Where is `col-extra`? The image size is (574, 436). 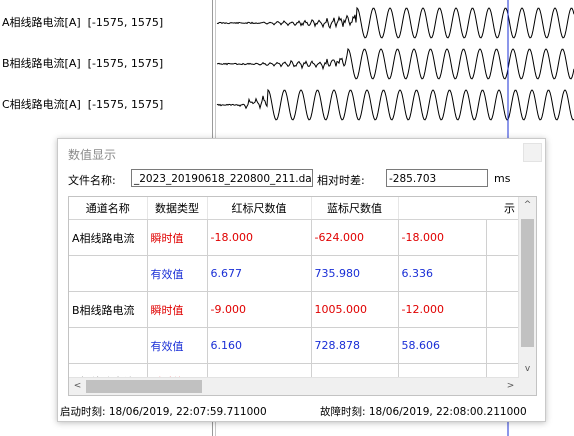
col-extra is located at coordinates (442, 208).